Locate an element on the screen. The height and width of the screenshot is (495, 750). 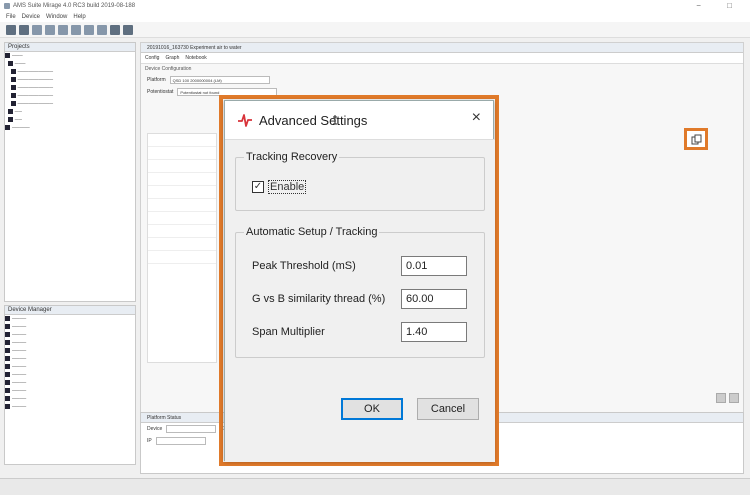
connect-icon is located at coordinates (50, 29).